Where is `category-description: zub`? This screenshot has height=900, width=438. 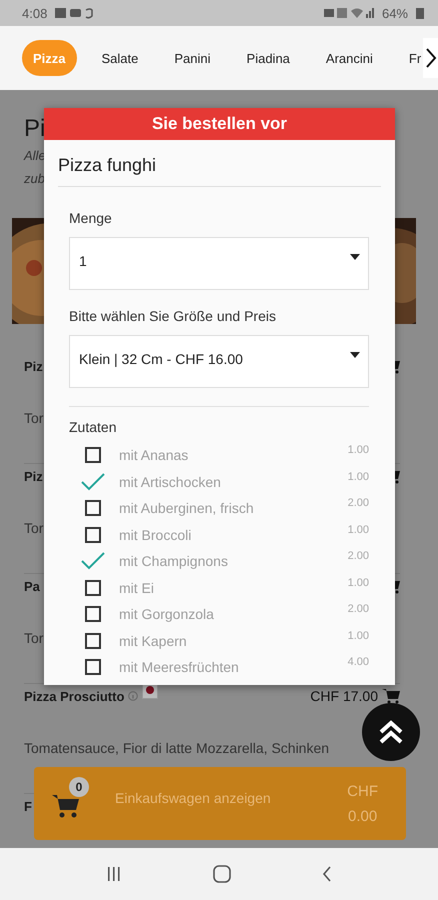
category-description: zub is located at coordinates (34, 179).